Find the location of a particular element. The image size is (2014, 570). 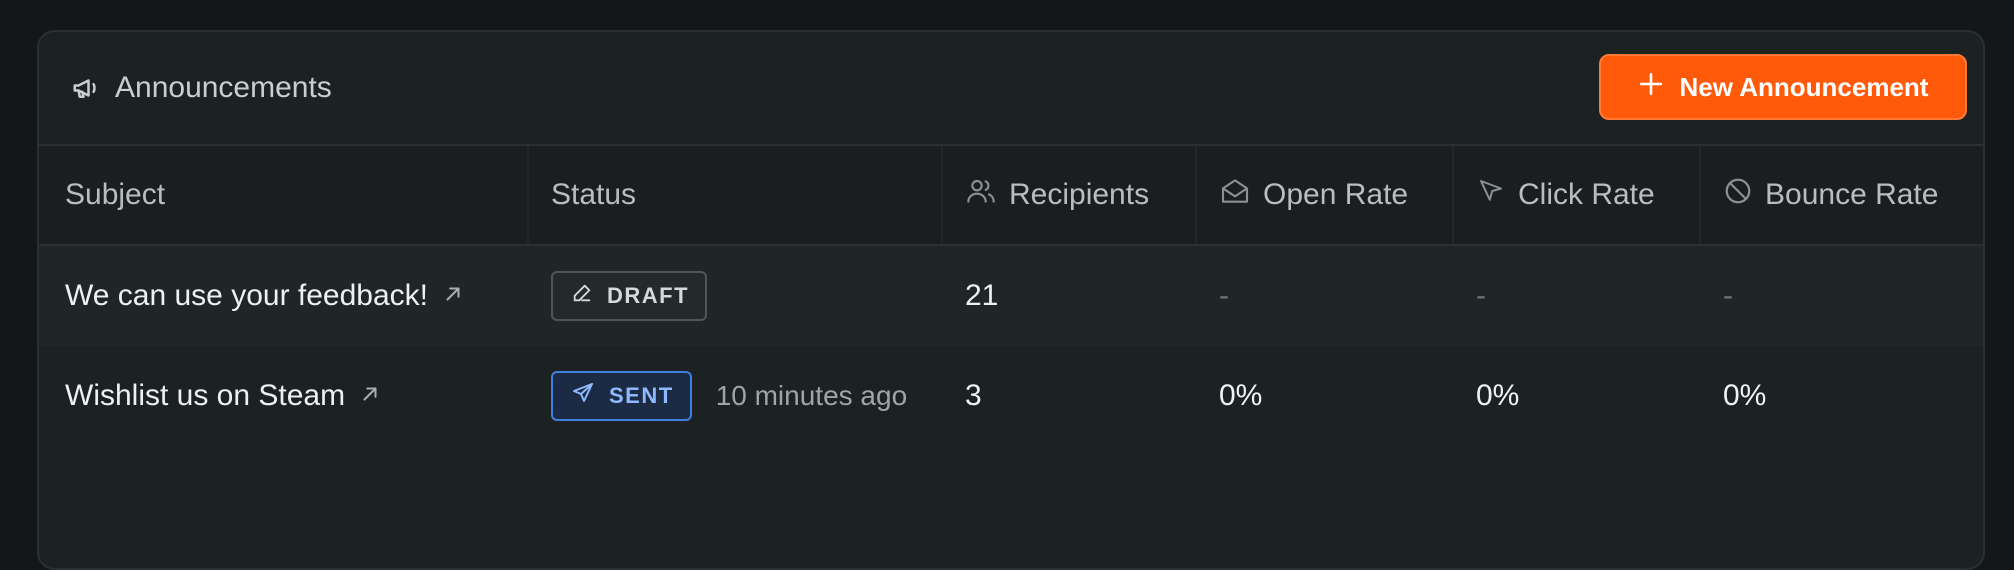

megaphone-icon is located at coordinates (86, 88).